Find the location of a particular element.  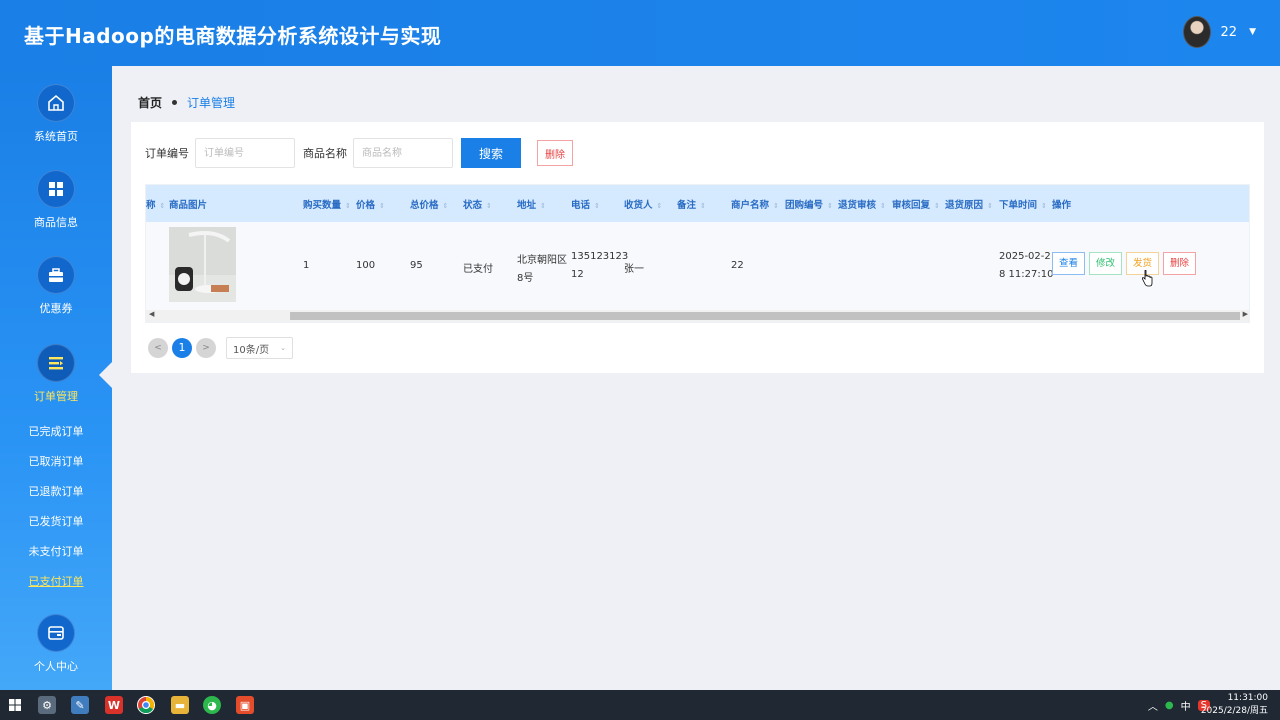

breadcrumb: 首页 订单管理 is located at coordinates (186, 102).